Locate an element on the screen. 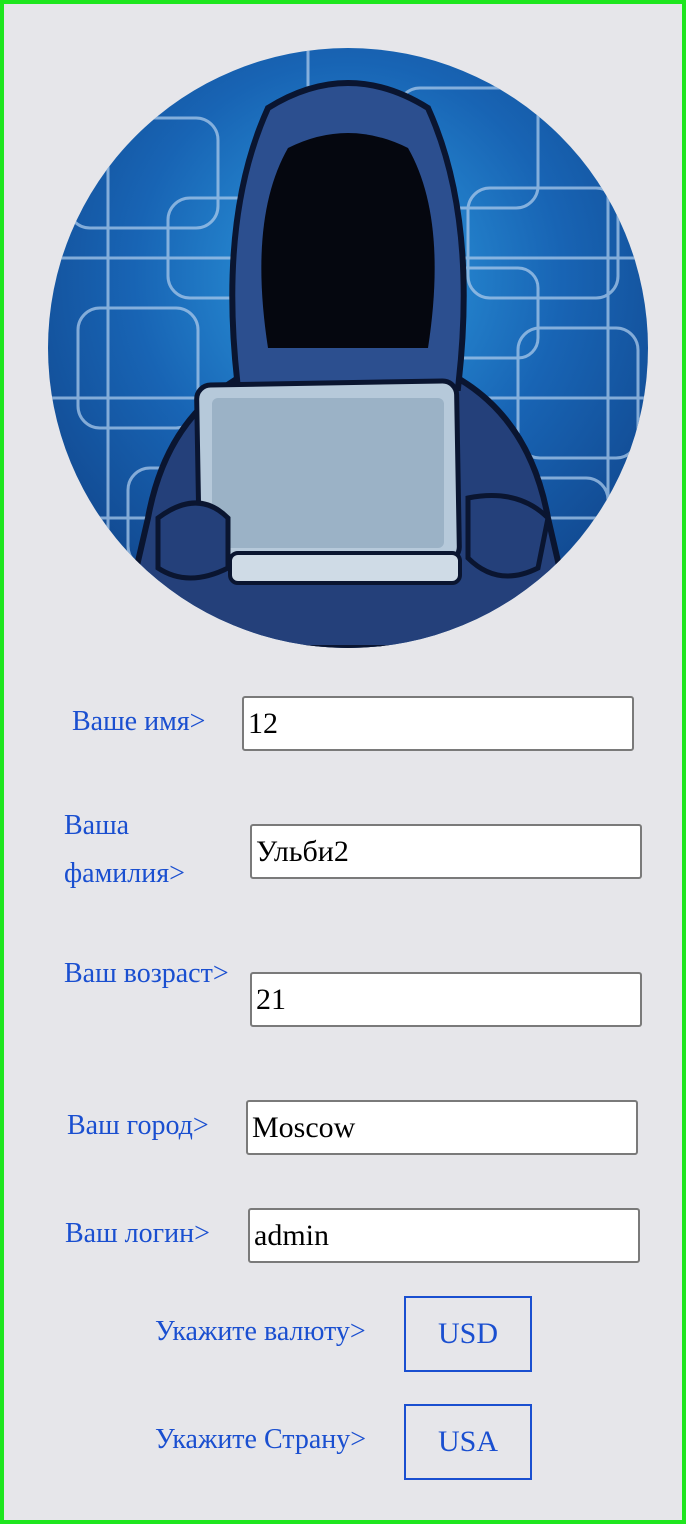 The image size is (686, 1524). first-name-input is located at coordinates (438, 723).